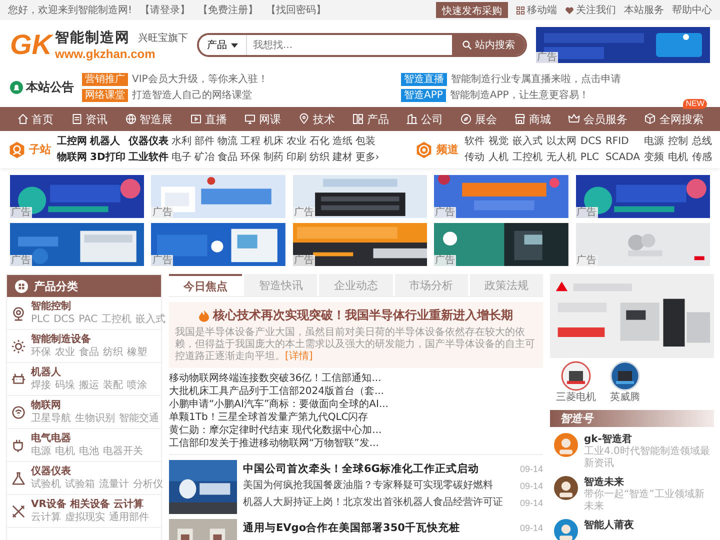 The height and width of the screenshot is (540, 720). Describe the element at coordinates (368, 486) in the screenshot. I see `news-title: 美国为何疯抢我国餐废油脂？专家释疑可实现零碳好燃料` at that location.